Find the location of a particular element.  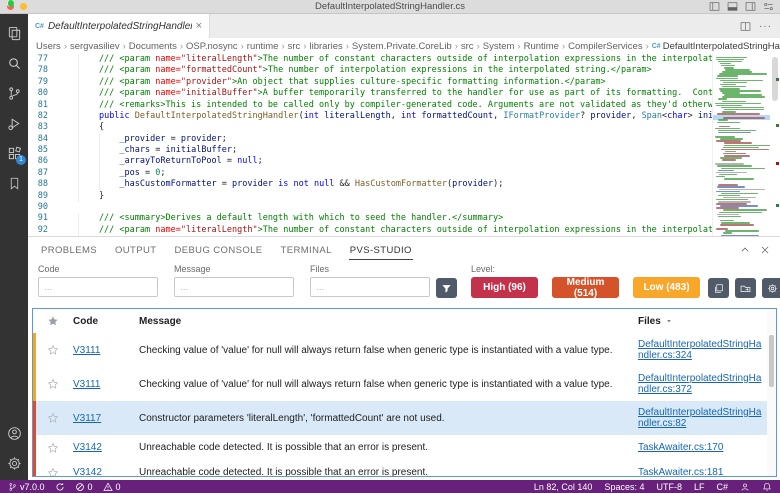

favorites-column-header is located at coordinates (53, 321).